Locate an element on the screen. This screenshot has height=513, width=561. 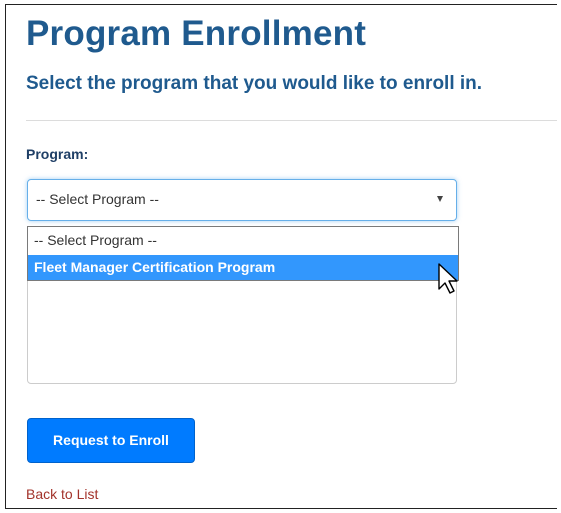
page-title: Program Enrollment is located at coordinates (196, 33).